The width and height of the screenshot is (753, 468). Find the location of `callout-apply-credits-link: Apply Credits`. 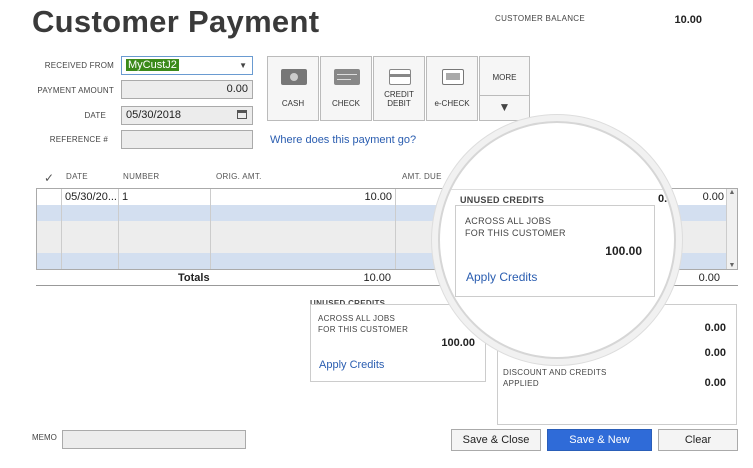

callout-apply-credits-link: Apply Credits is located at coordinates (501, 277).